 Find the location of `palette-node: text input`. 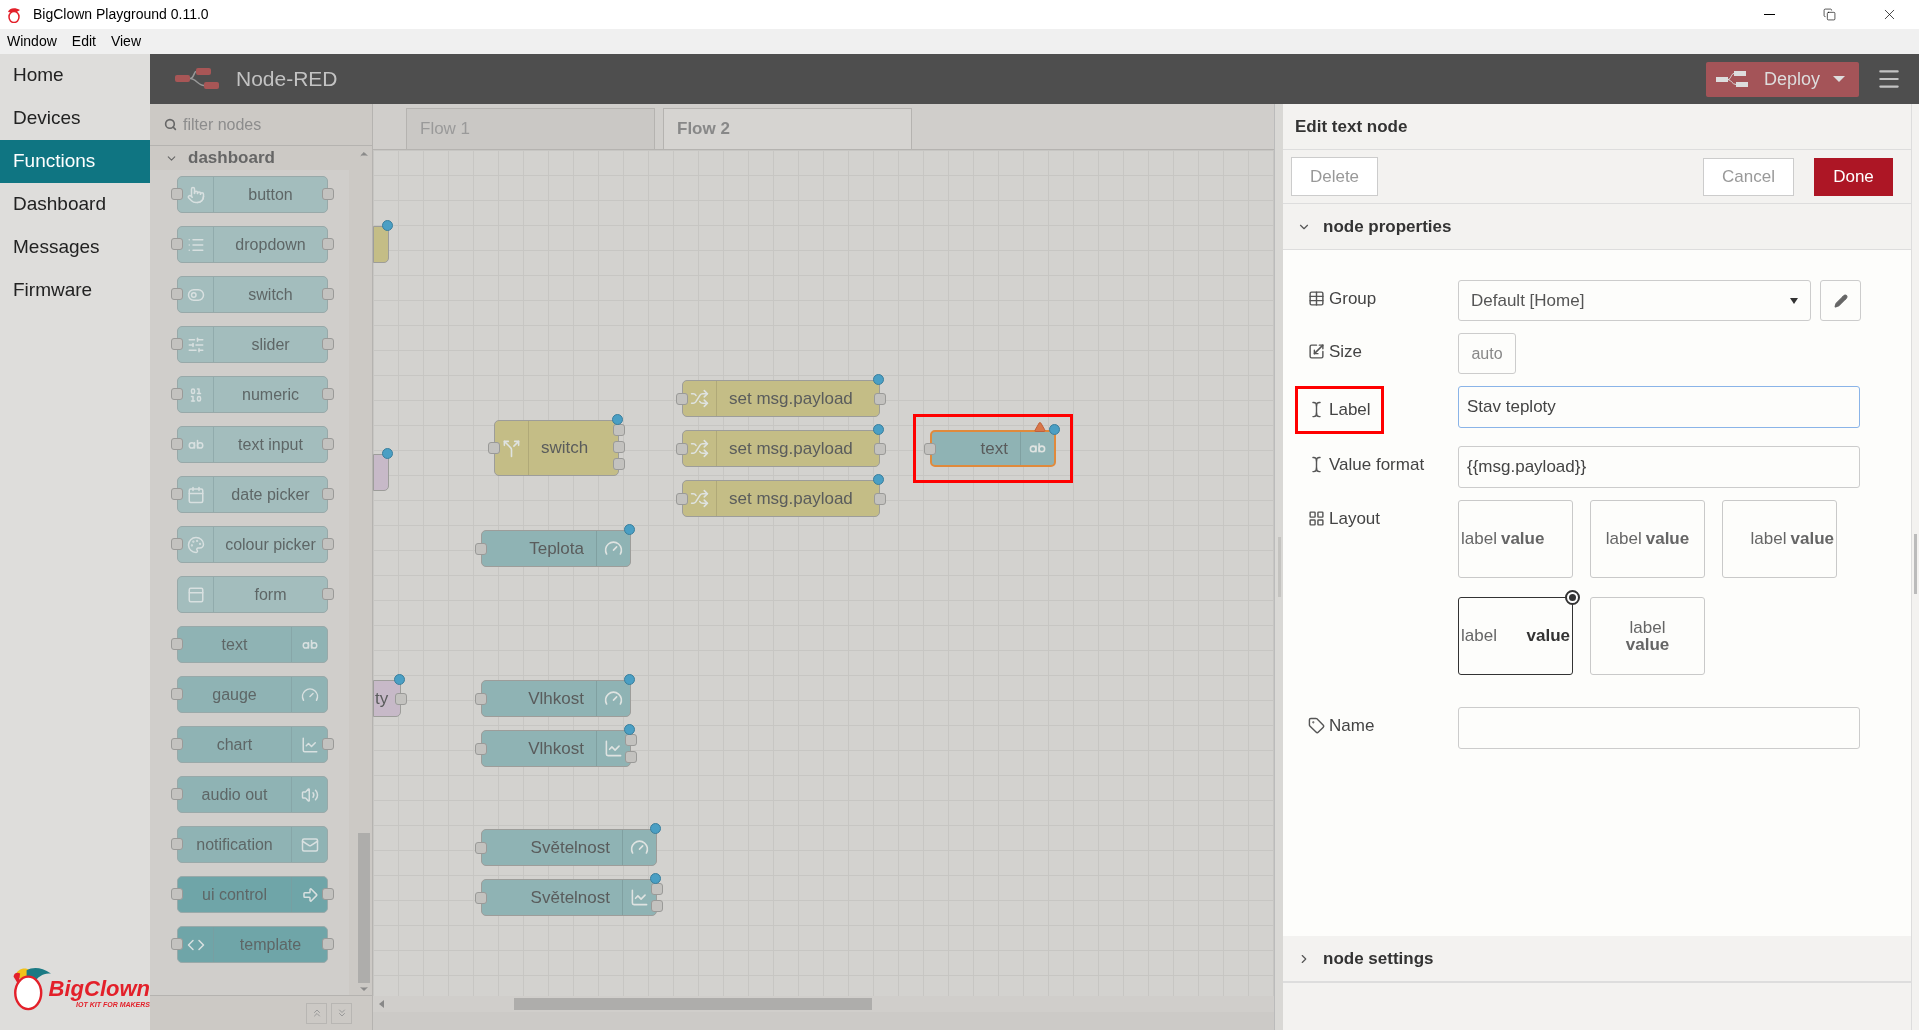

palette-node: text input is located at coordinates (252, 444).